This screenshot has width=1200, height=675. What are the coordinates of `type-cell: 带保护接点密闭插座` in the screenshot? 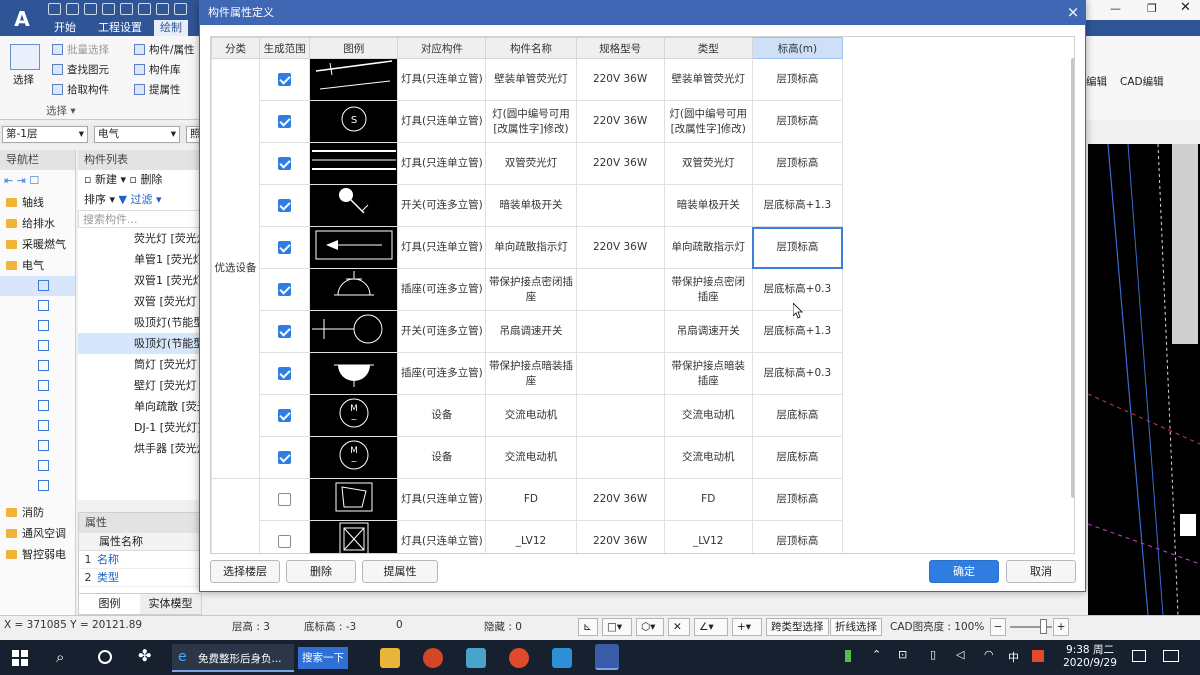 It's located at (708, 289).